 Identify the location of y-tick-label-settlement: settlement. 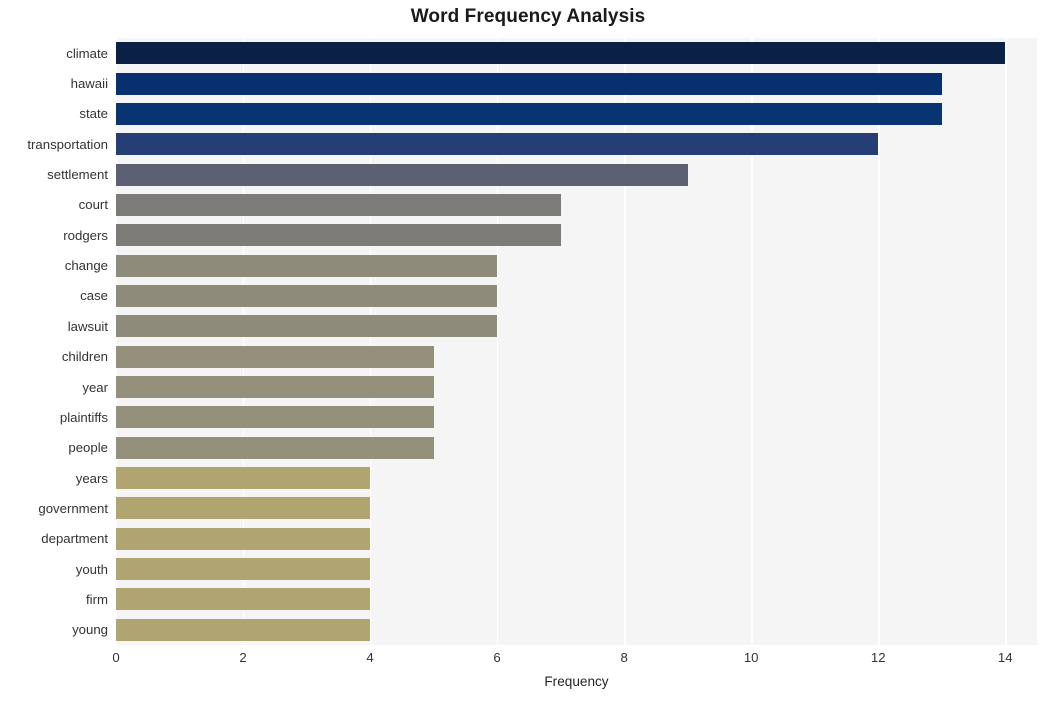
(77, 175).